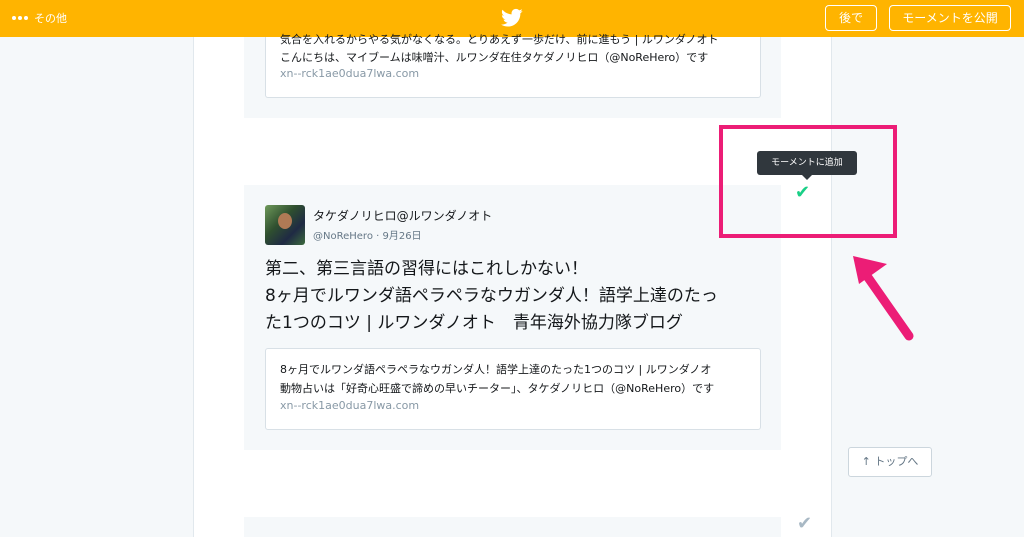 Image resolution: width=1024 pixels, height=537 pixels. Describe the element at coordinates (474, 323) in the screenshot. I see `tweet-text-line: た1つのコツ | ルワンダノオト 青年海外協力隊ブログ` at that location.